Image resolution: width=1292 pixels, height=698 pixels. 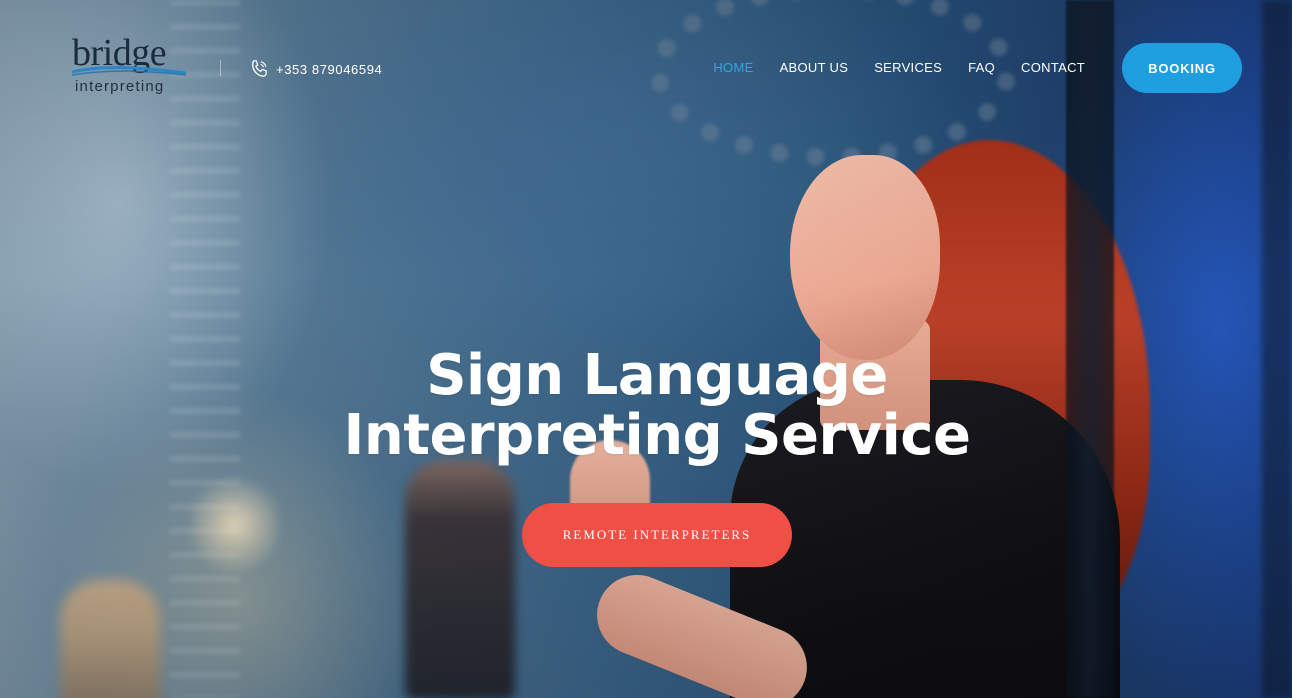 What do you see at coordinates (1182, 68) in the screenshot?
I see `booking-button: BOOKING` at bounding box center [1182, 68].